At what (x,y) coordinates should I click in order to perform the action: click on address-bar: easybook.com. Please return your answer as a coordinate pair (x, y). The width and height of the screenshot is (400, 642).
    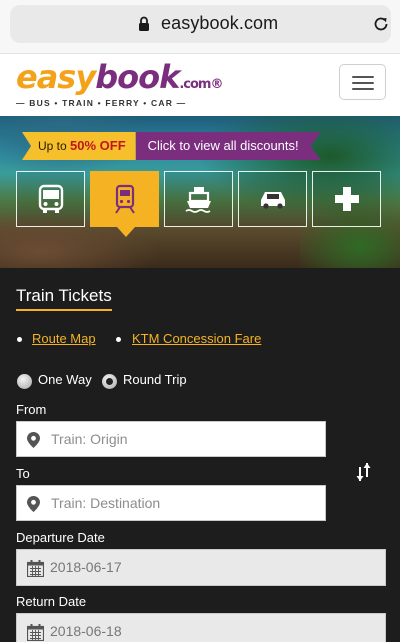
    Looking at the image, I should click on (200, 24).